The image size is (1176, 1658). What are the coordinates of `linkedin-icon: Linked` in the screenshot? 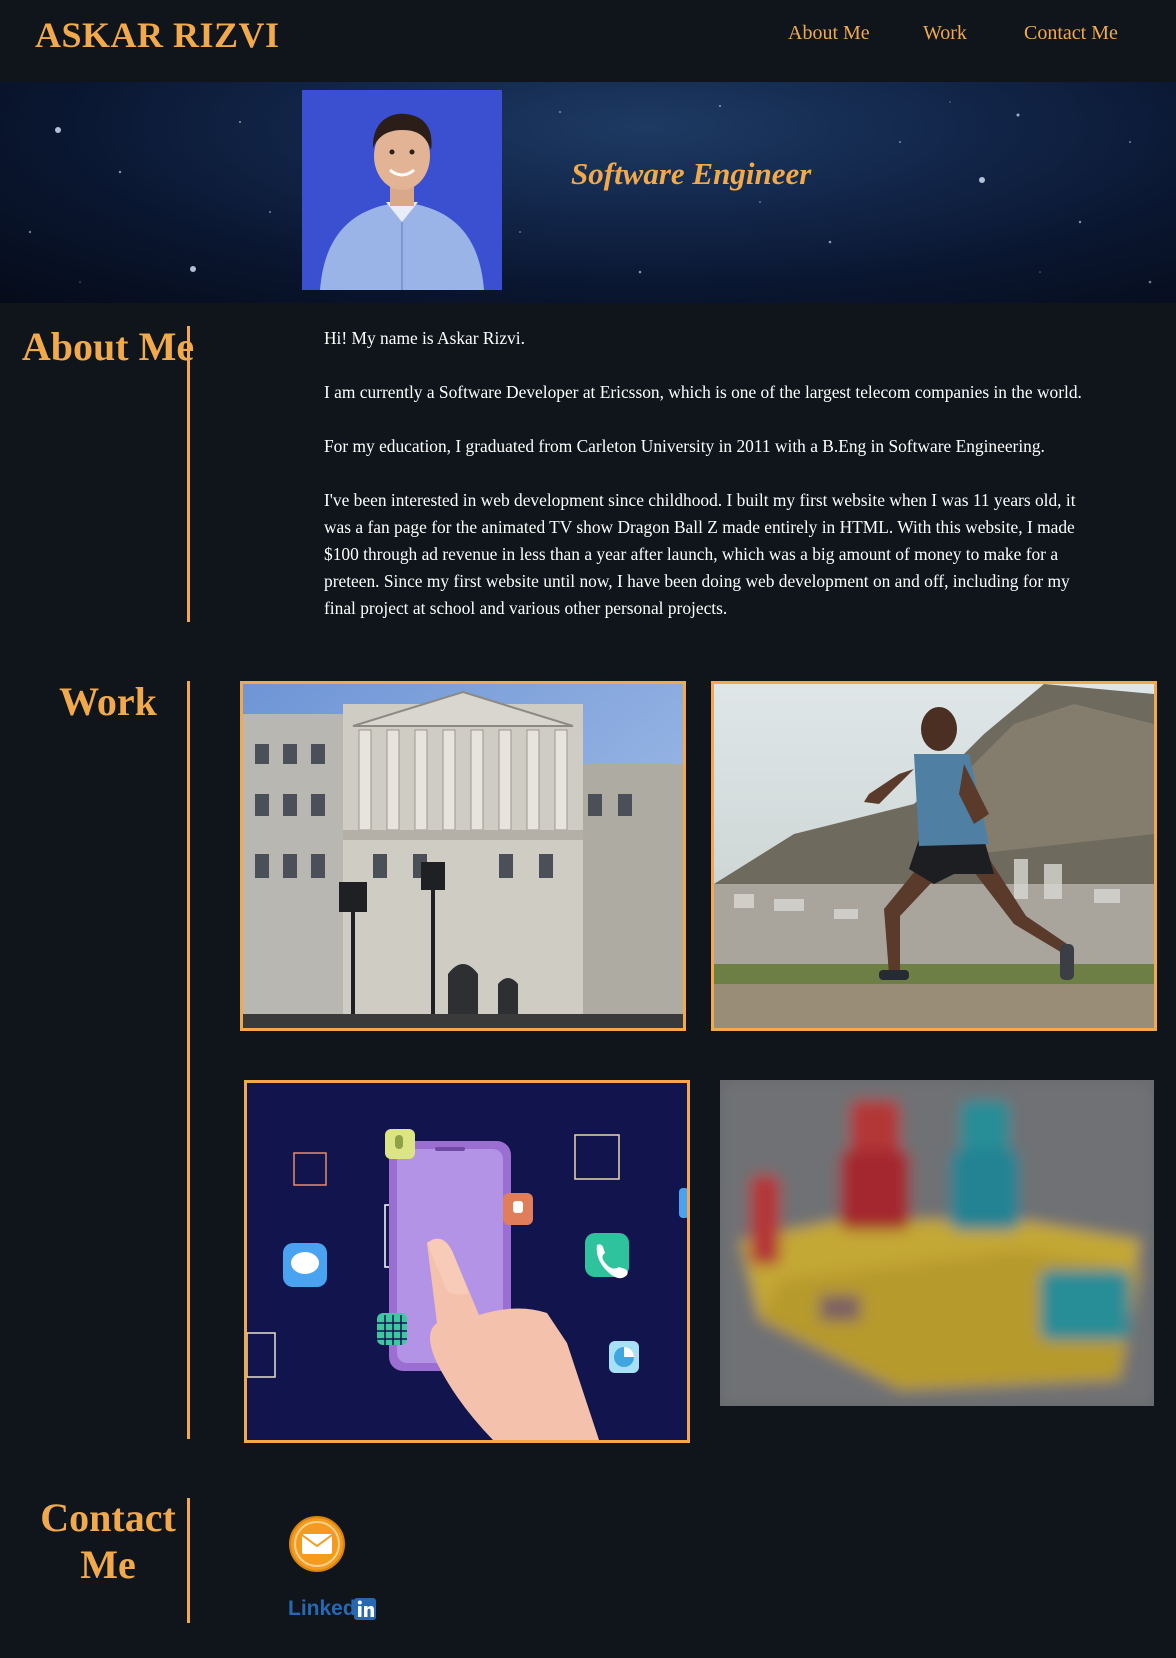 It's located at (335, 1608).